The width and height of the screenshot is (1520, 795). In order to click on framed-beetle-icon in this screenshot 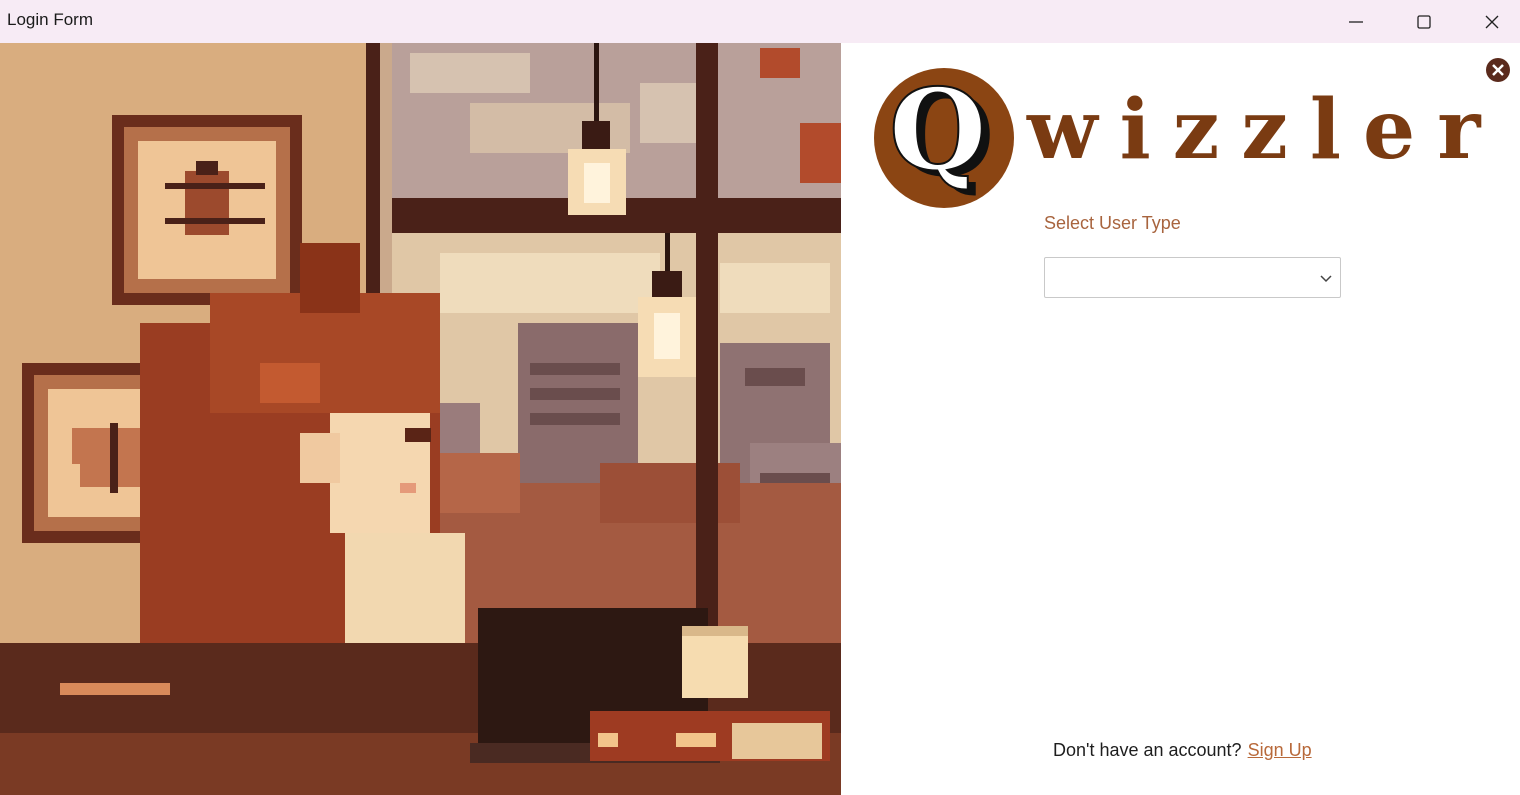, I will do `click(207, 210)`.